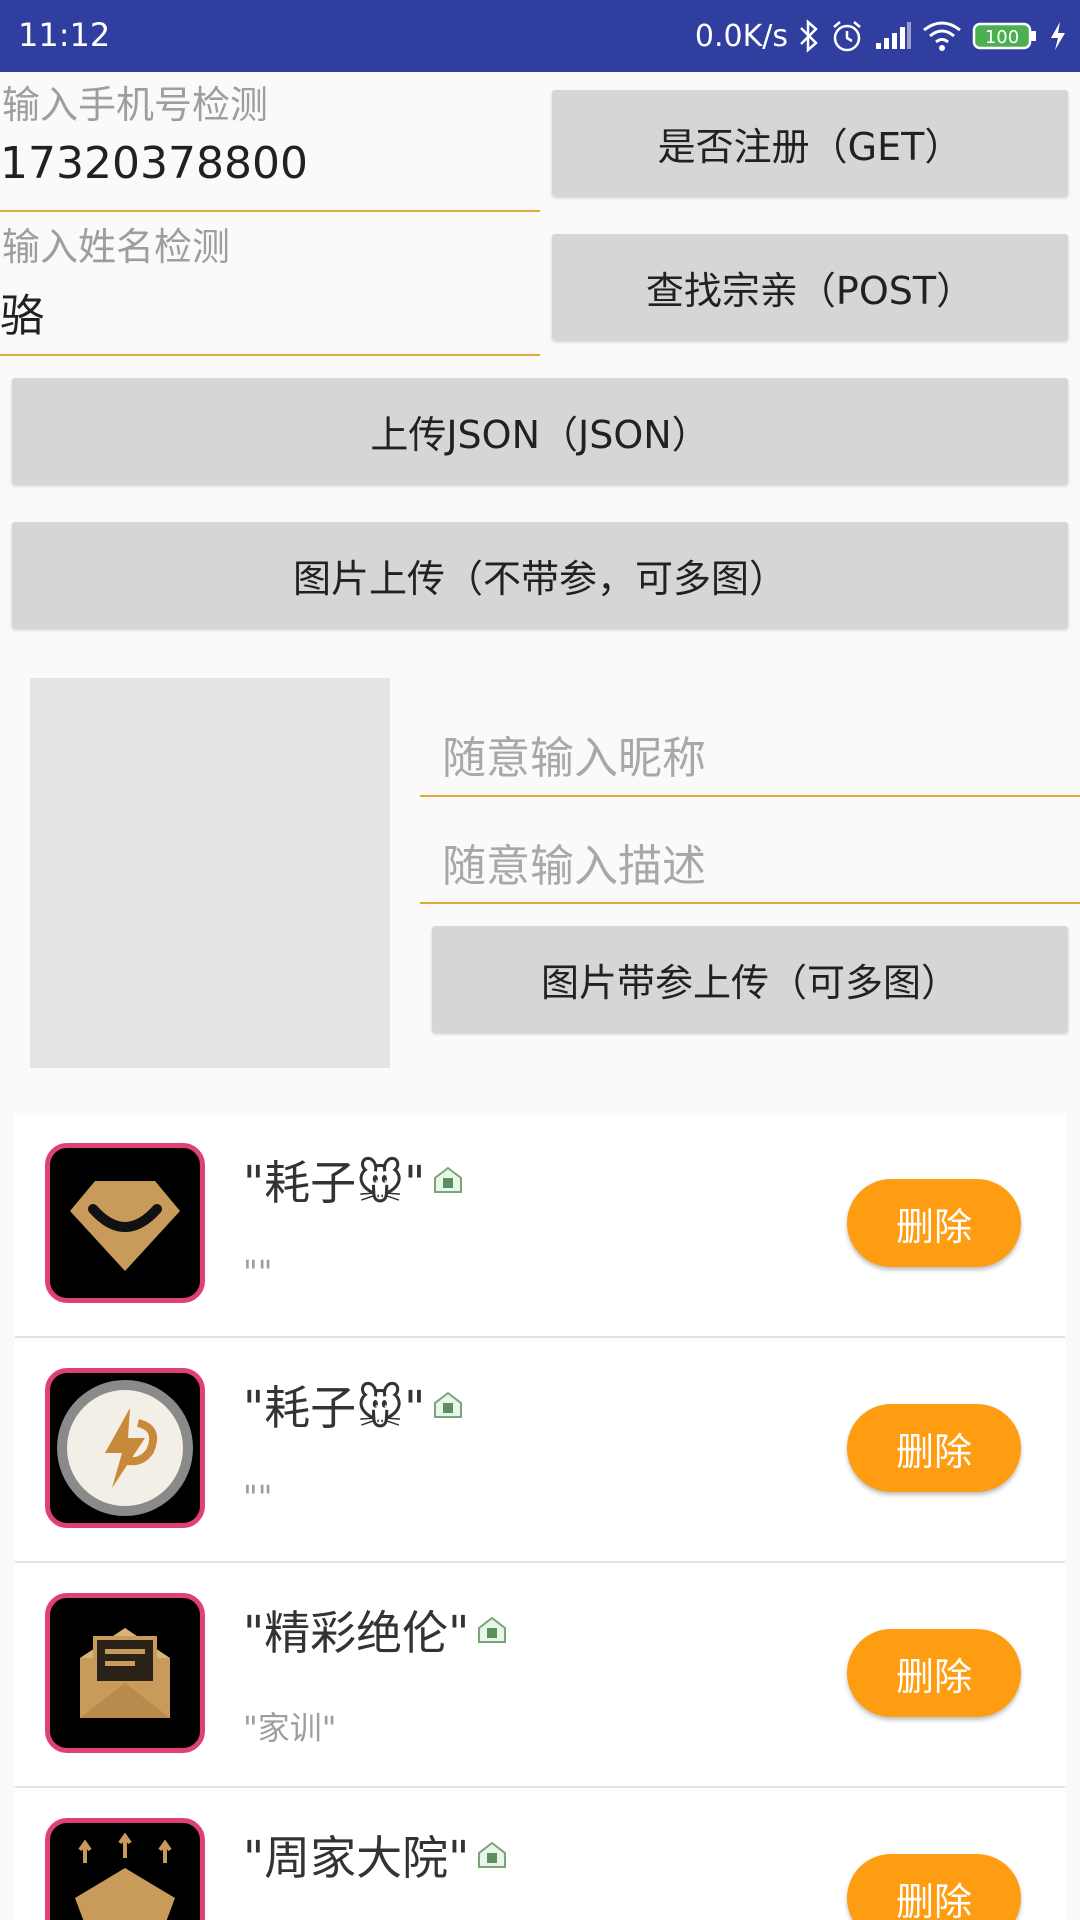 The image size is (1080, 1920). I want to click on nickname-input: 随意输入昵称, so click(574, 754).